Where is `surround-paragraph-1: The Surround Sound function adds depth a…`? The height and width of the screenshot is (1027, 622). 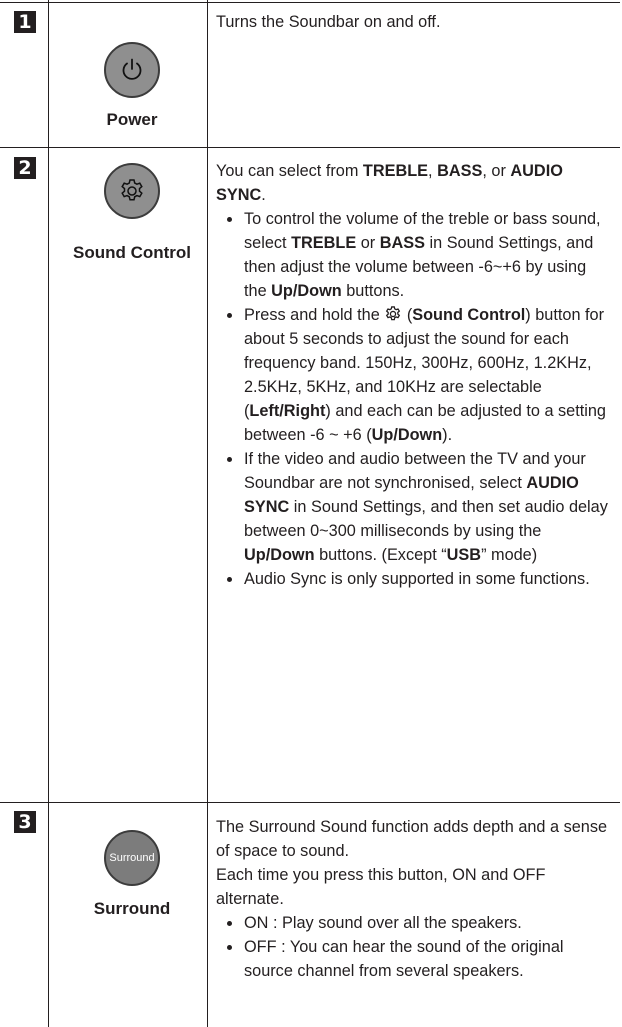 surround-paragraph-1: The Surround Sound function adds depth a… is located at coordinates (412, 839).